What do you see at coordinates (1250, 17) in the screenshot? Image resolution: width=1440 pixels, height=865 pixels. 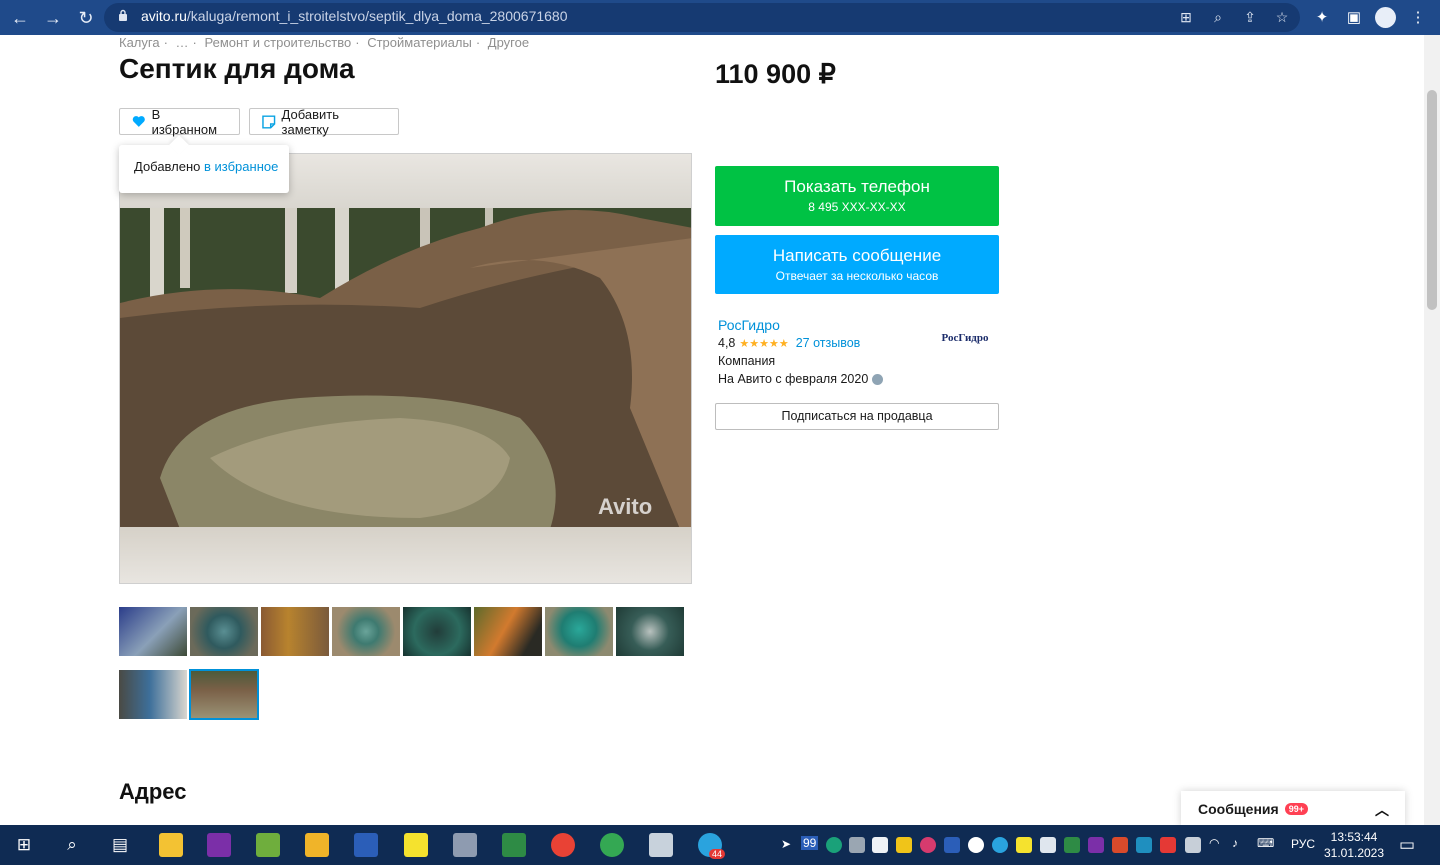 I see `share-icon: ⇪` at bounding box center [1250, 17].